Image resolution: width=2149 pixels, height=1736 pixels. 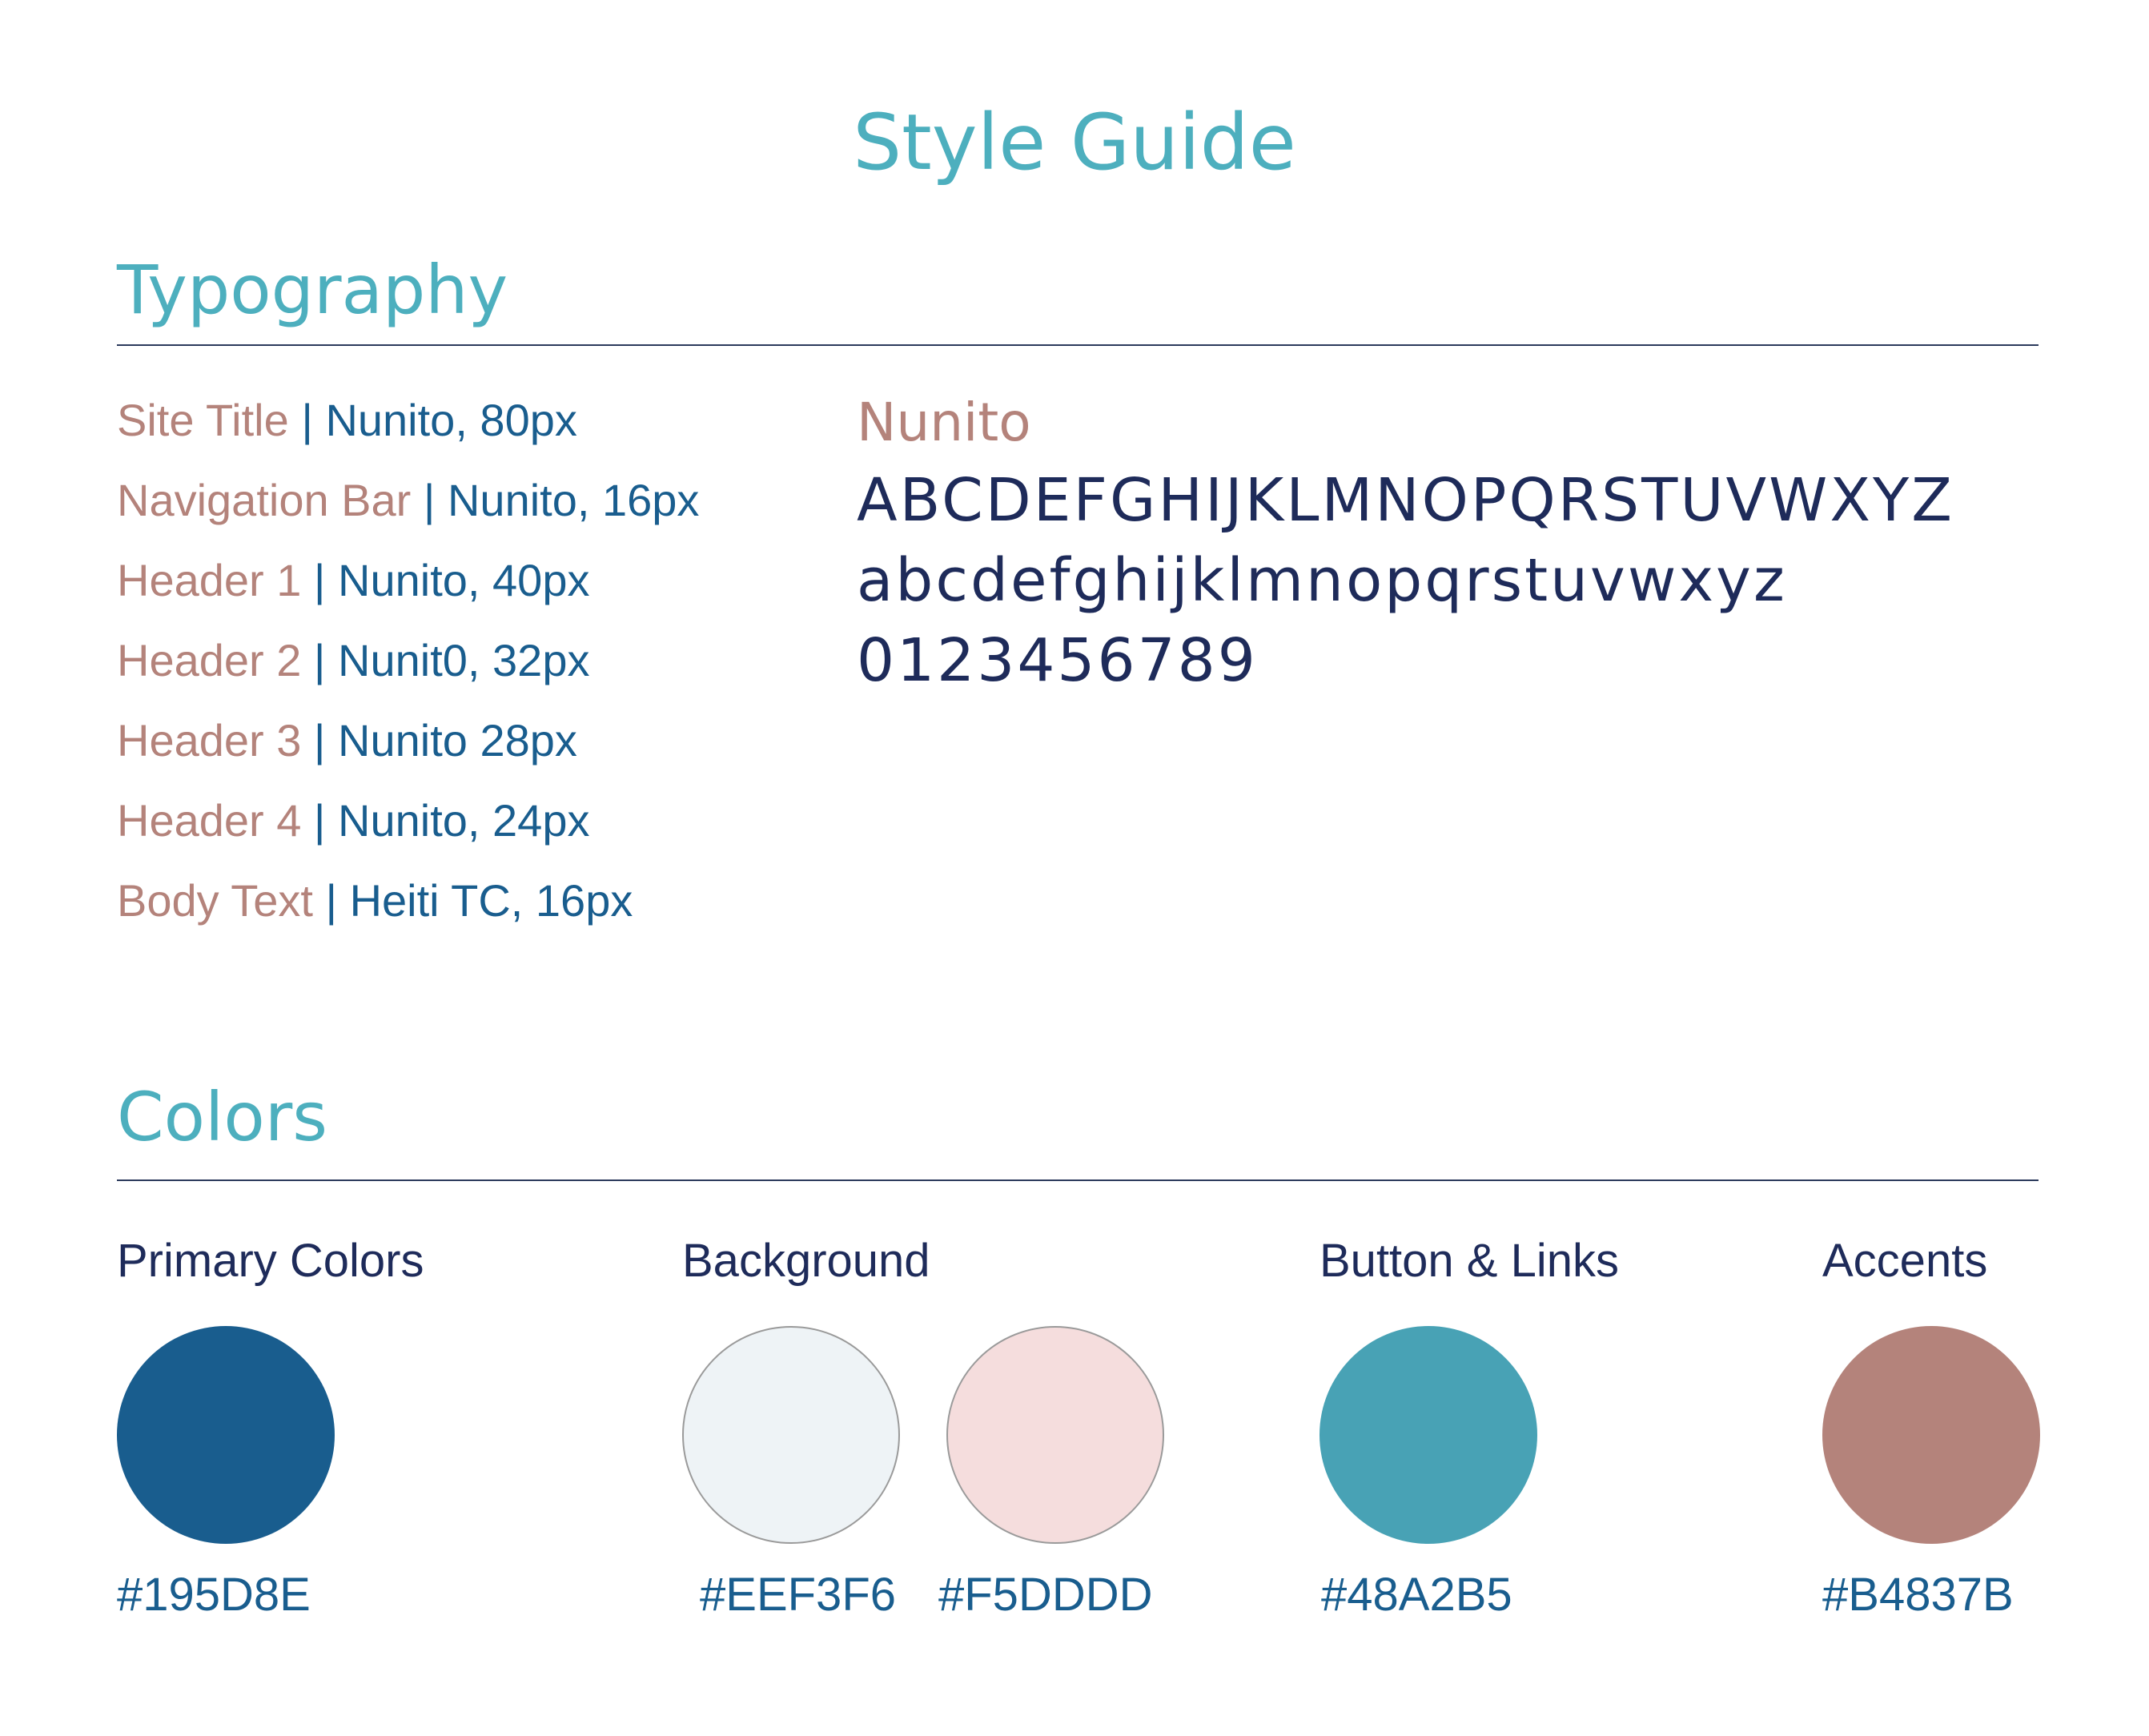 I want to click on specimen-lowercase: abcdefghijklmnopqrstuvwxyz, so click(x=1322, y=581).